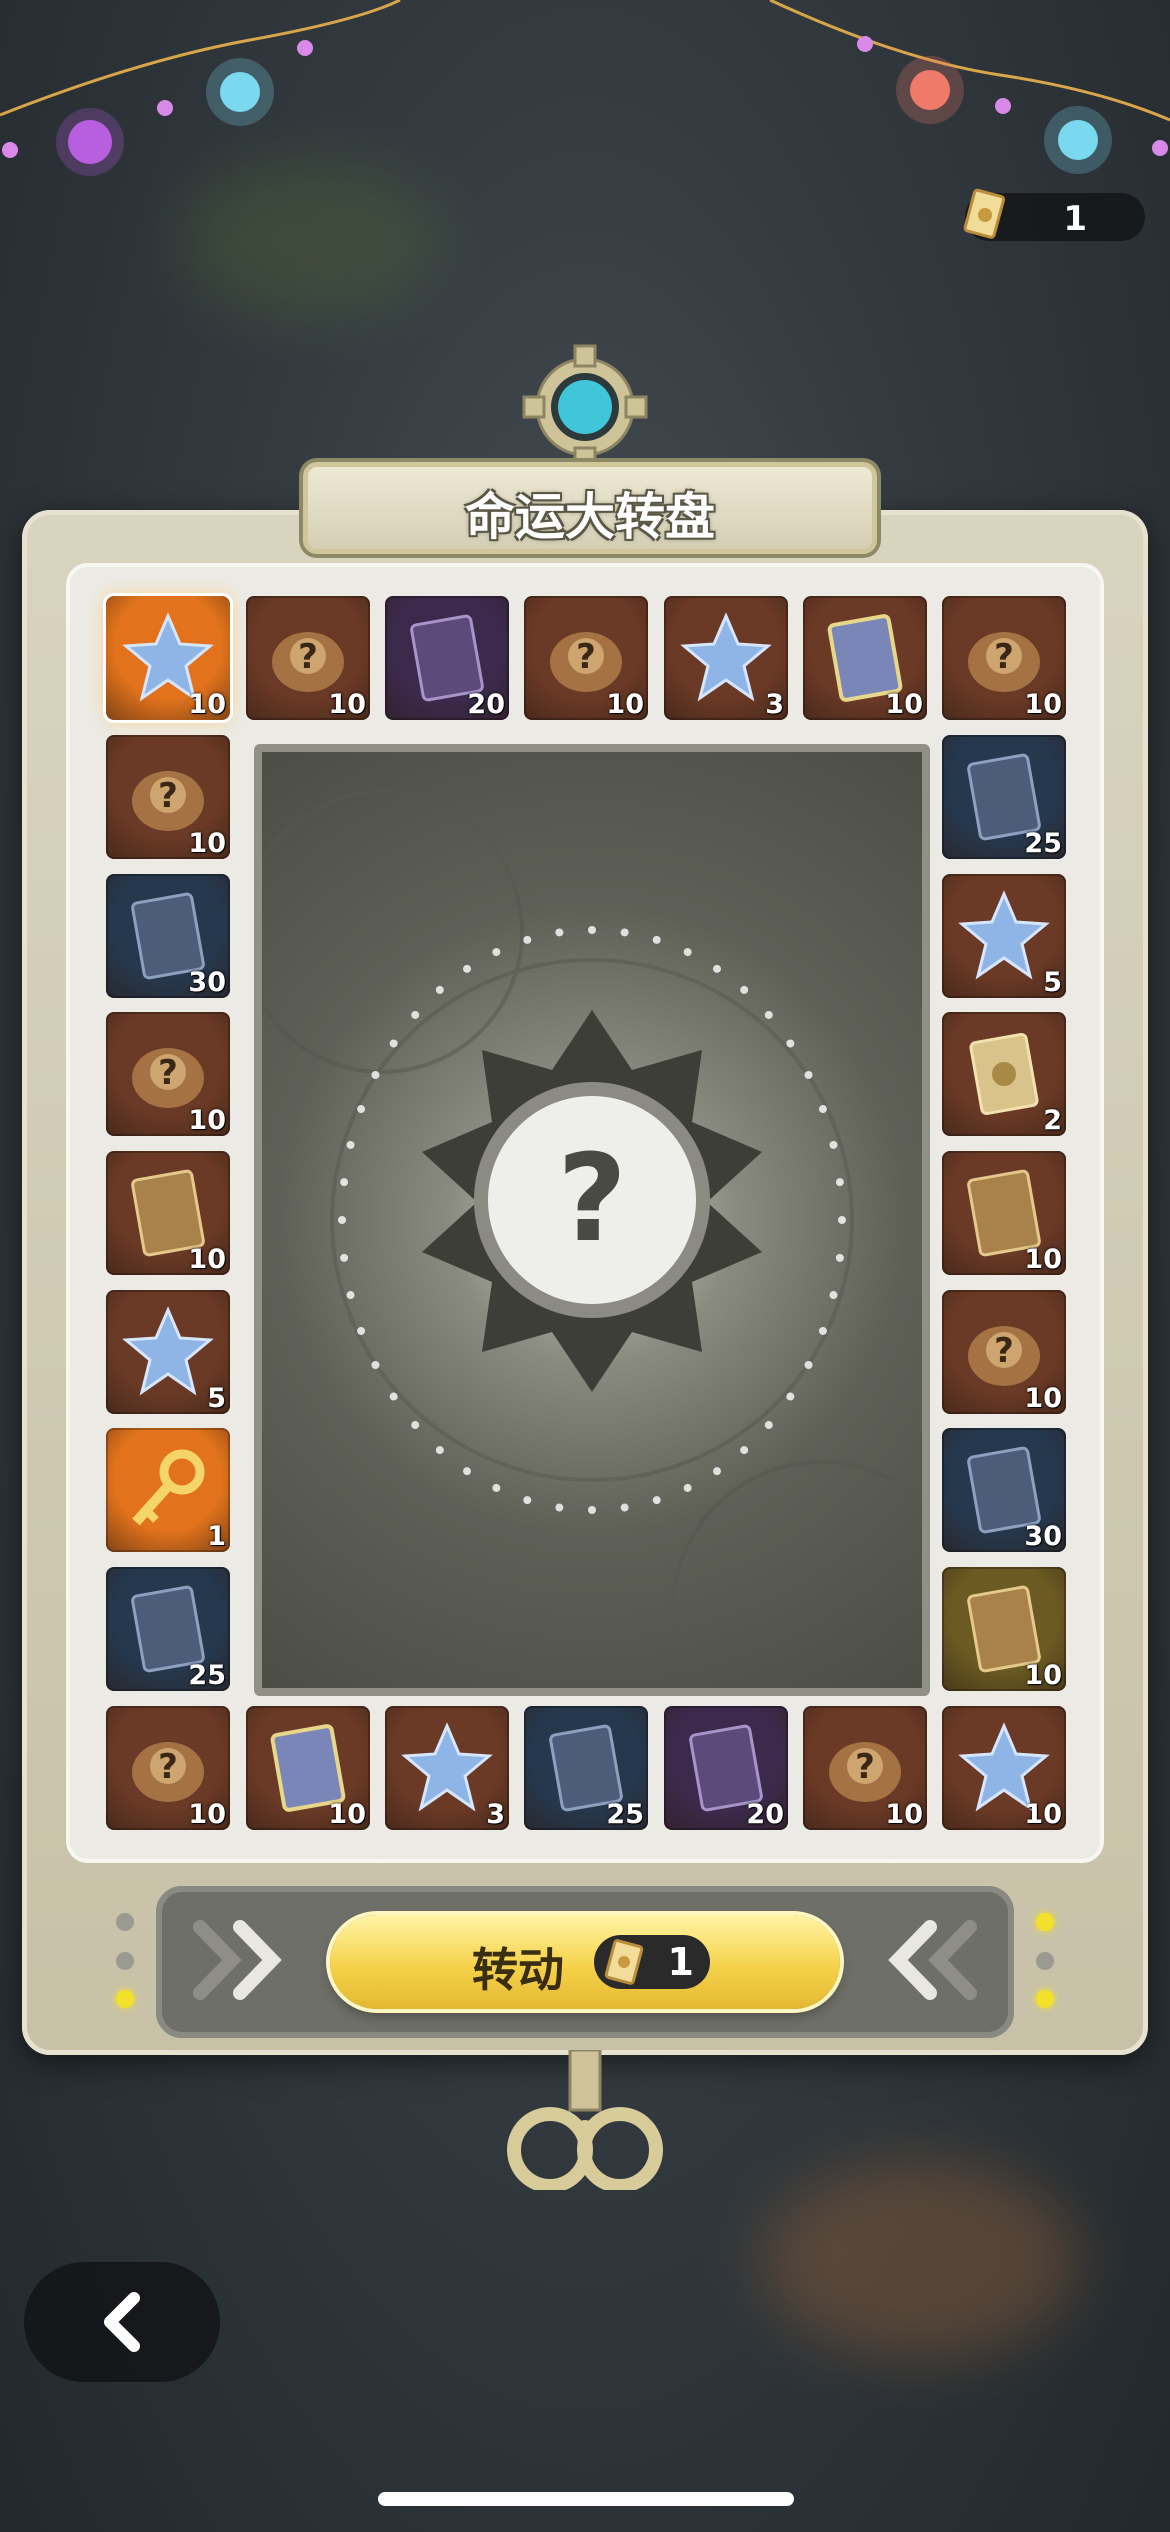 The width and height of the screenshot is (1170, 2532). Describe the element at coordinates (486, 704) in the screenshot. I see `reward-quantity: 20` at that location.